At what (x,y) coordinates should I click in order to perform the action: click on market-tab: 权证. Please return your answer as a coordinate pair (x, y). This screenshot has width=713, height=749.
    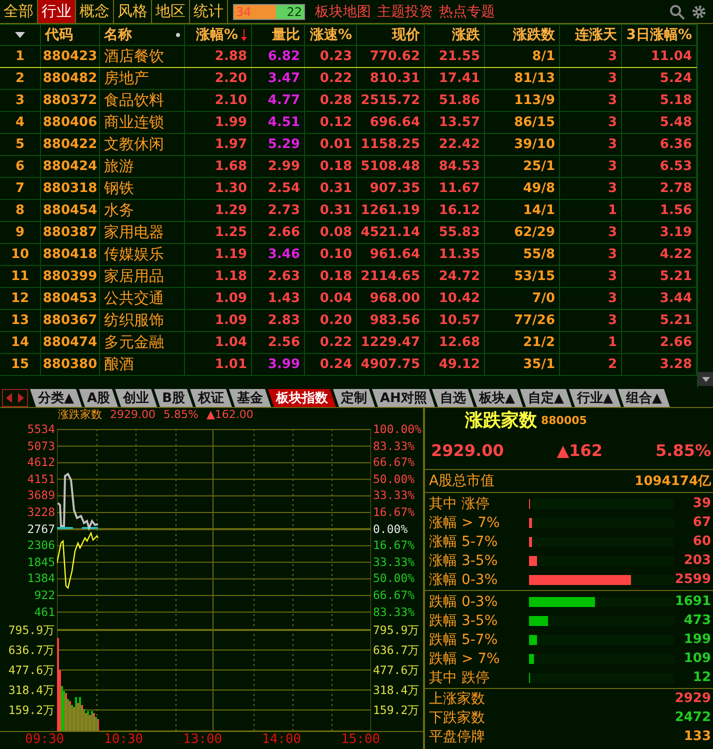
    Looking at the image, I should click on (211, 398).